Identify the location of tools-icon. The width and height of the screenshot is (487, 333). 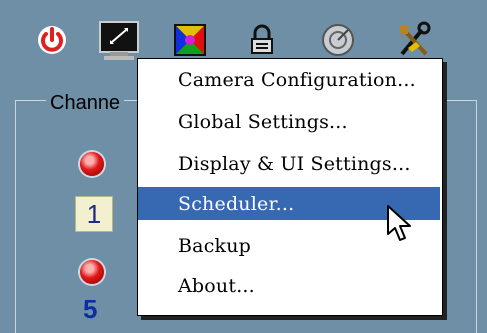
(414, 40).